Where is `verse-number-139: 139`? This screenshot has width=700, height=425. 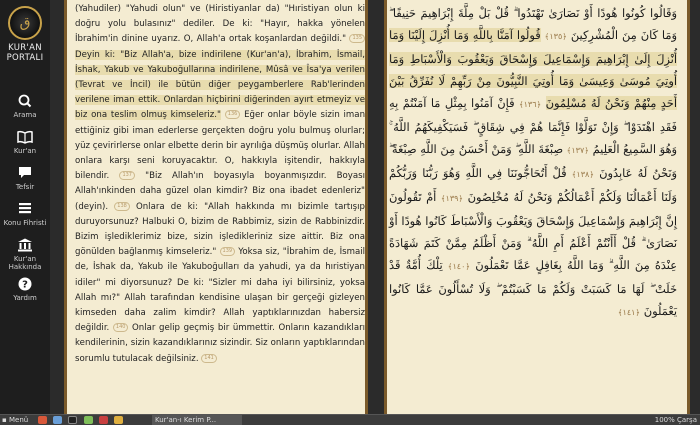 verse-number-139: 139 is located at coordinates (227, 252).